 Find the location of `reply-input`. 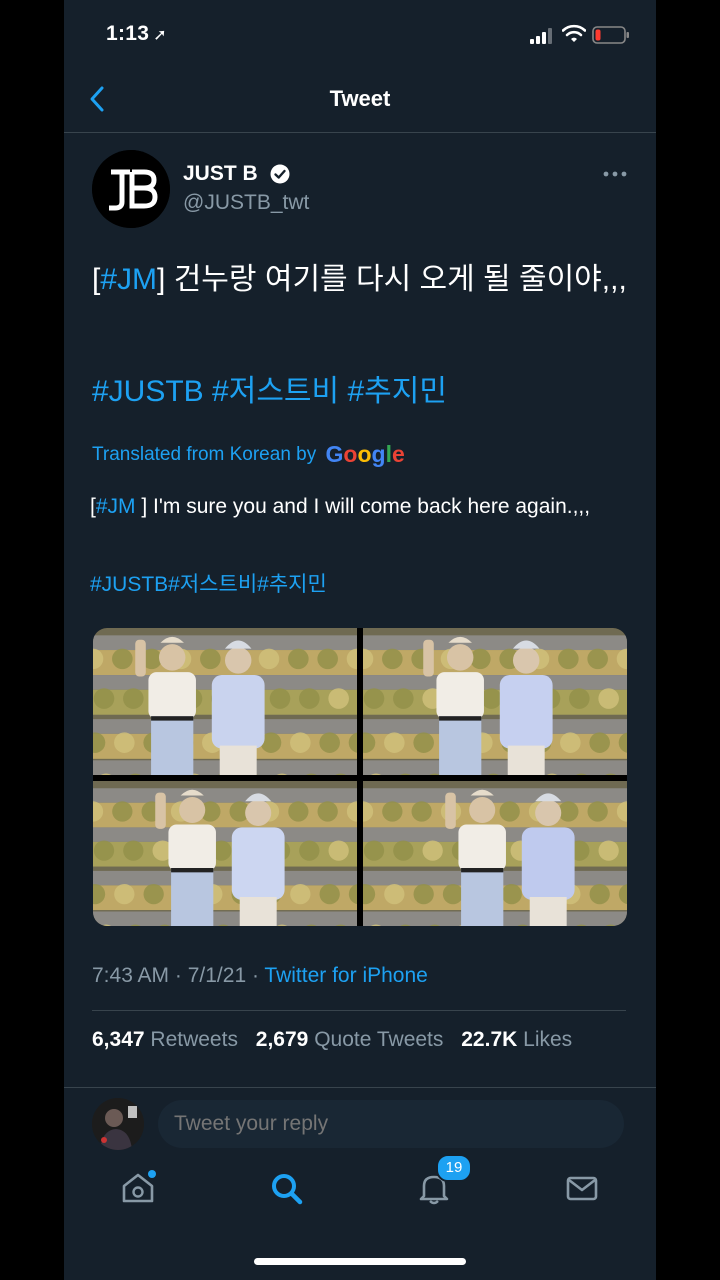

reply-input is located at coordinates (391, 1124).